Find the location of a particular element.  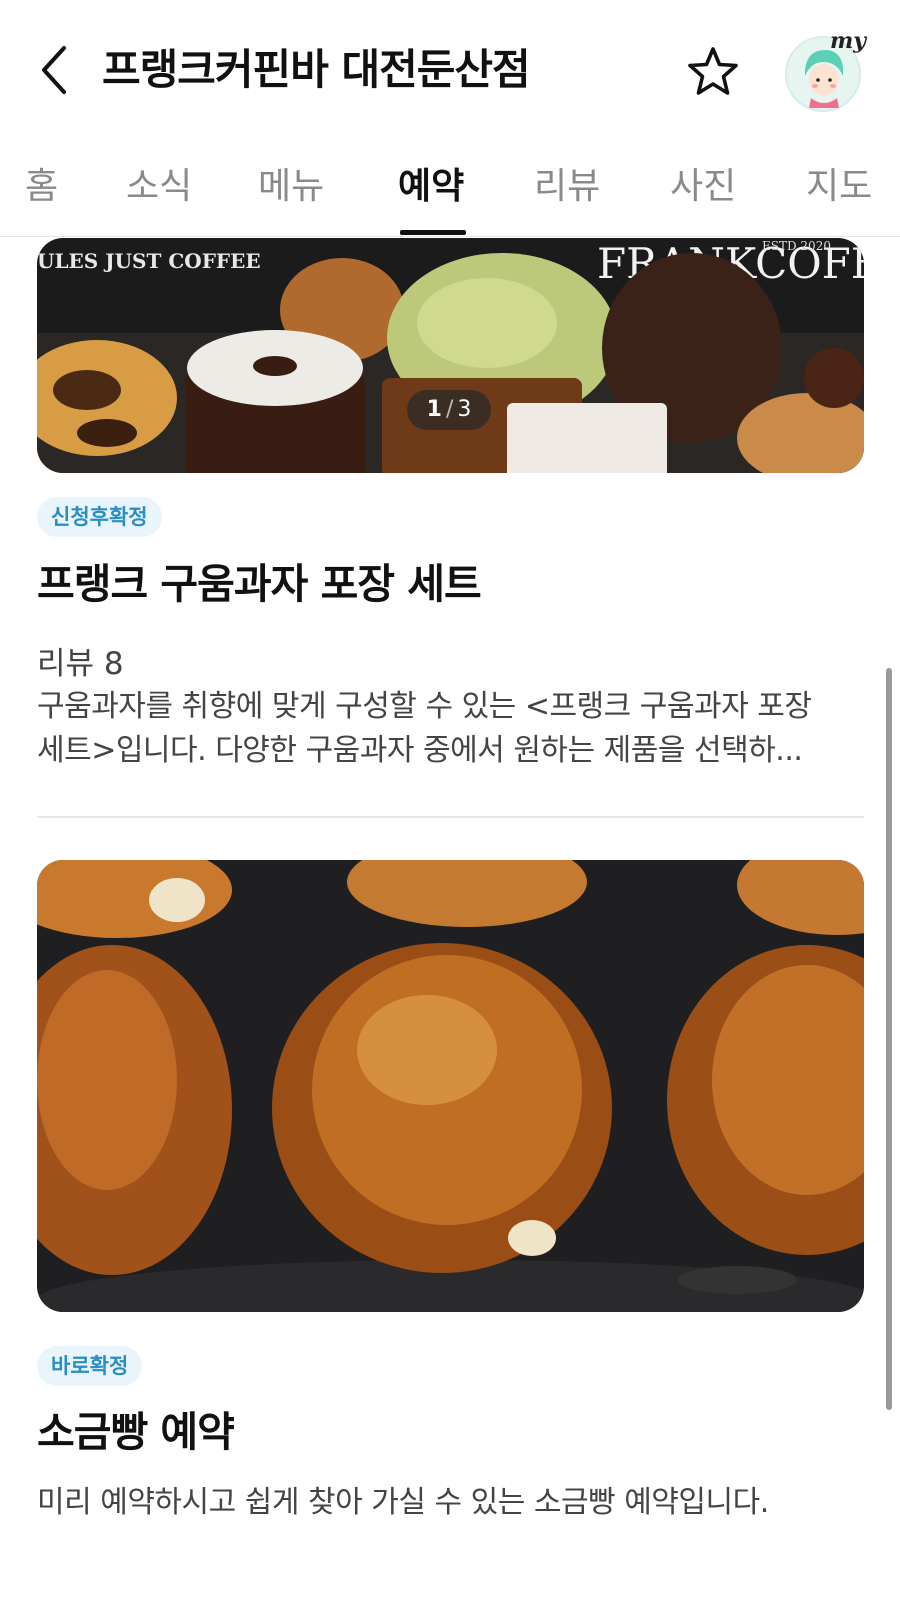

item-title: 프랭크 구움과자 포장 세트 is located at coordinates (259, 580).